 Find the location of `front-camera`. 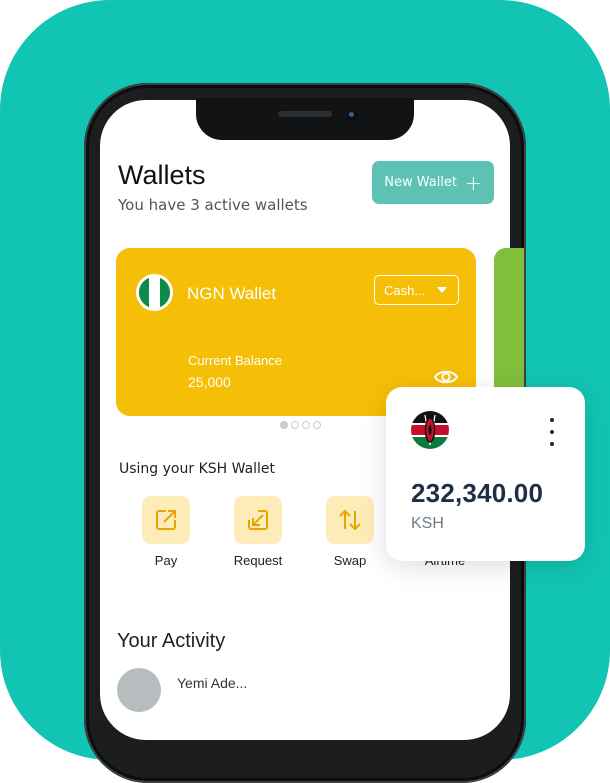

front-camera is located at coordinates (352, 115).